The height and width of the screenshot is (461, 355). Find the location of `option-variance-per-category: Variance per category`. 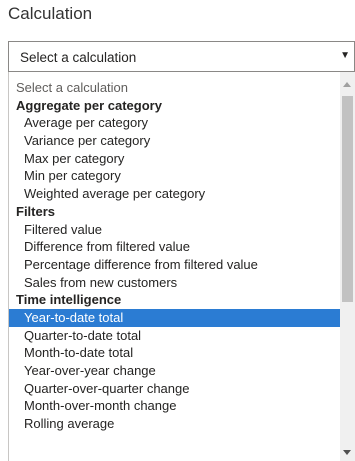

option-variance-per-category: Variance per category is located at coordinates (175, 141).